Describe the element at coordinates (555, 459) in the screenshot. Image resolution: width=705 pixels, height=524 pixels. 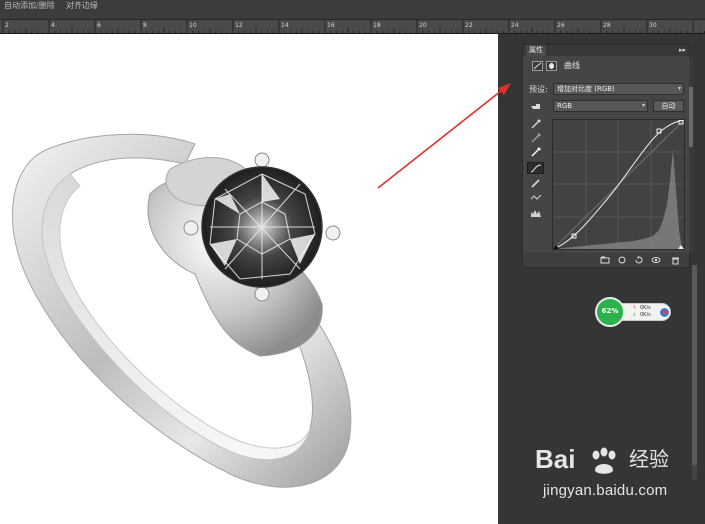
I see `watermark-brand: Bai` at that location.